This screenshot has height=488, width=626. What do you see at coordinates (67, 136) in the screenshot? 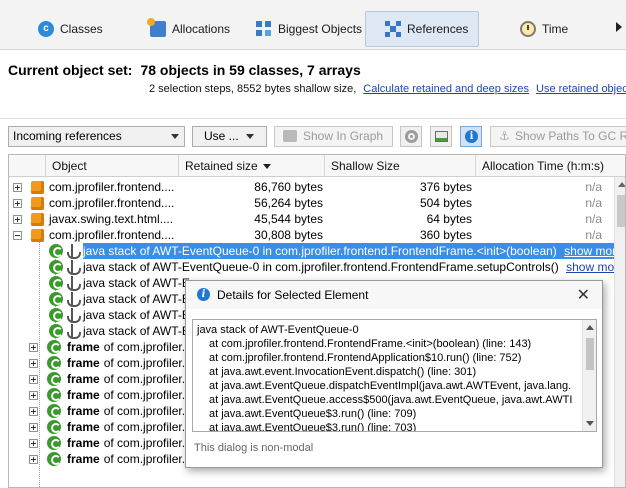
I see `reference-mode-value: Incoming references` at bounding box center [67, 136].